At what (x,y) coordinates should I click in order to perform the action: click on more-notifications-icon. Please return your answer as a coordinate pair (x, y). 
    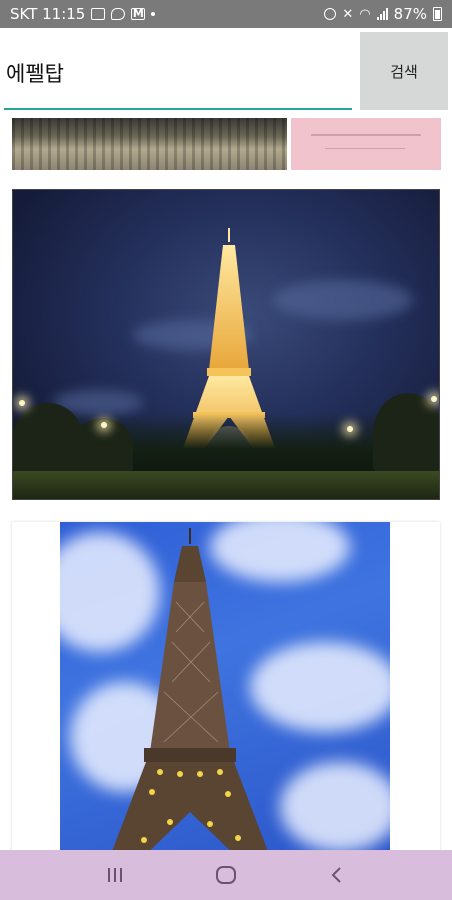
    Looking at the image, I should click on (153, 14).